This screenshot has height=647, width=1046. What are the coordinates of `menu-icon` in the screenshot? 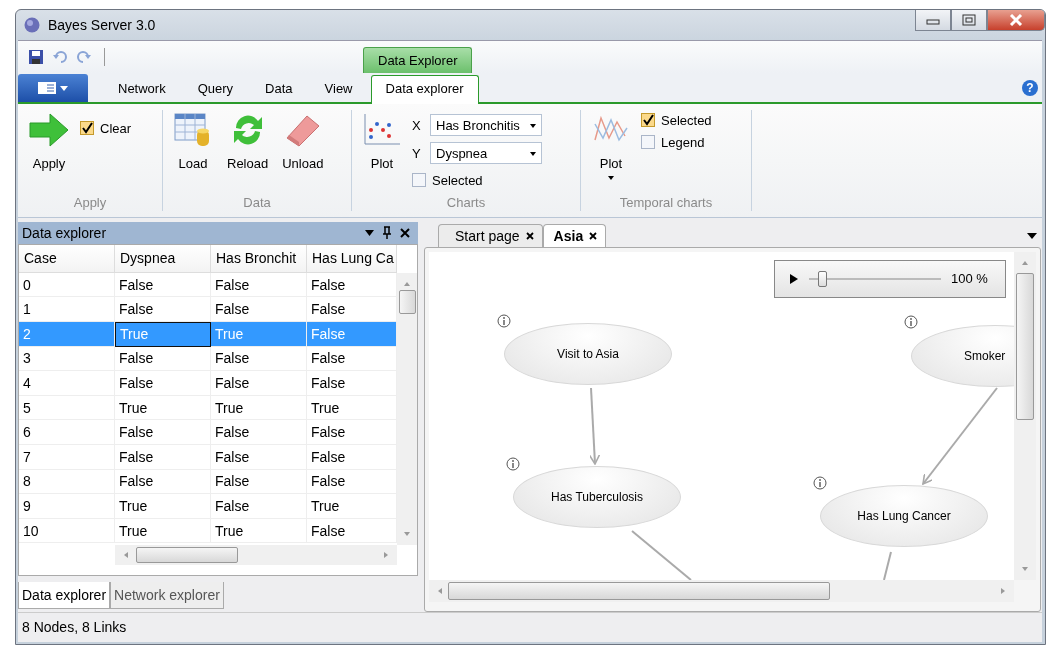 It's located at (53, 88).